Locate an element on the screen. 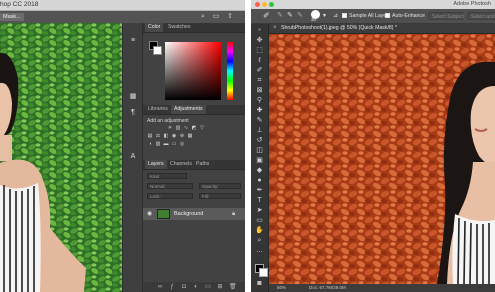  select-subject-button: Select Subject is located at coordinates (446, 16).